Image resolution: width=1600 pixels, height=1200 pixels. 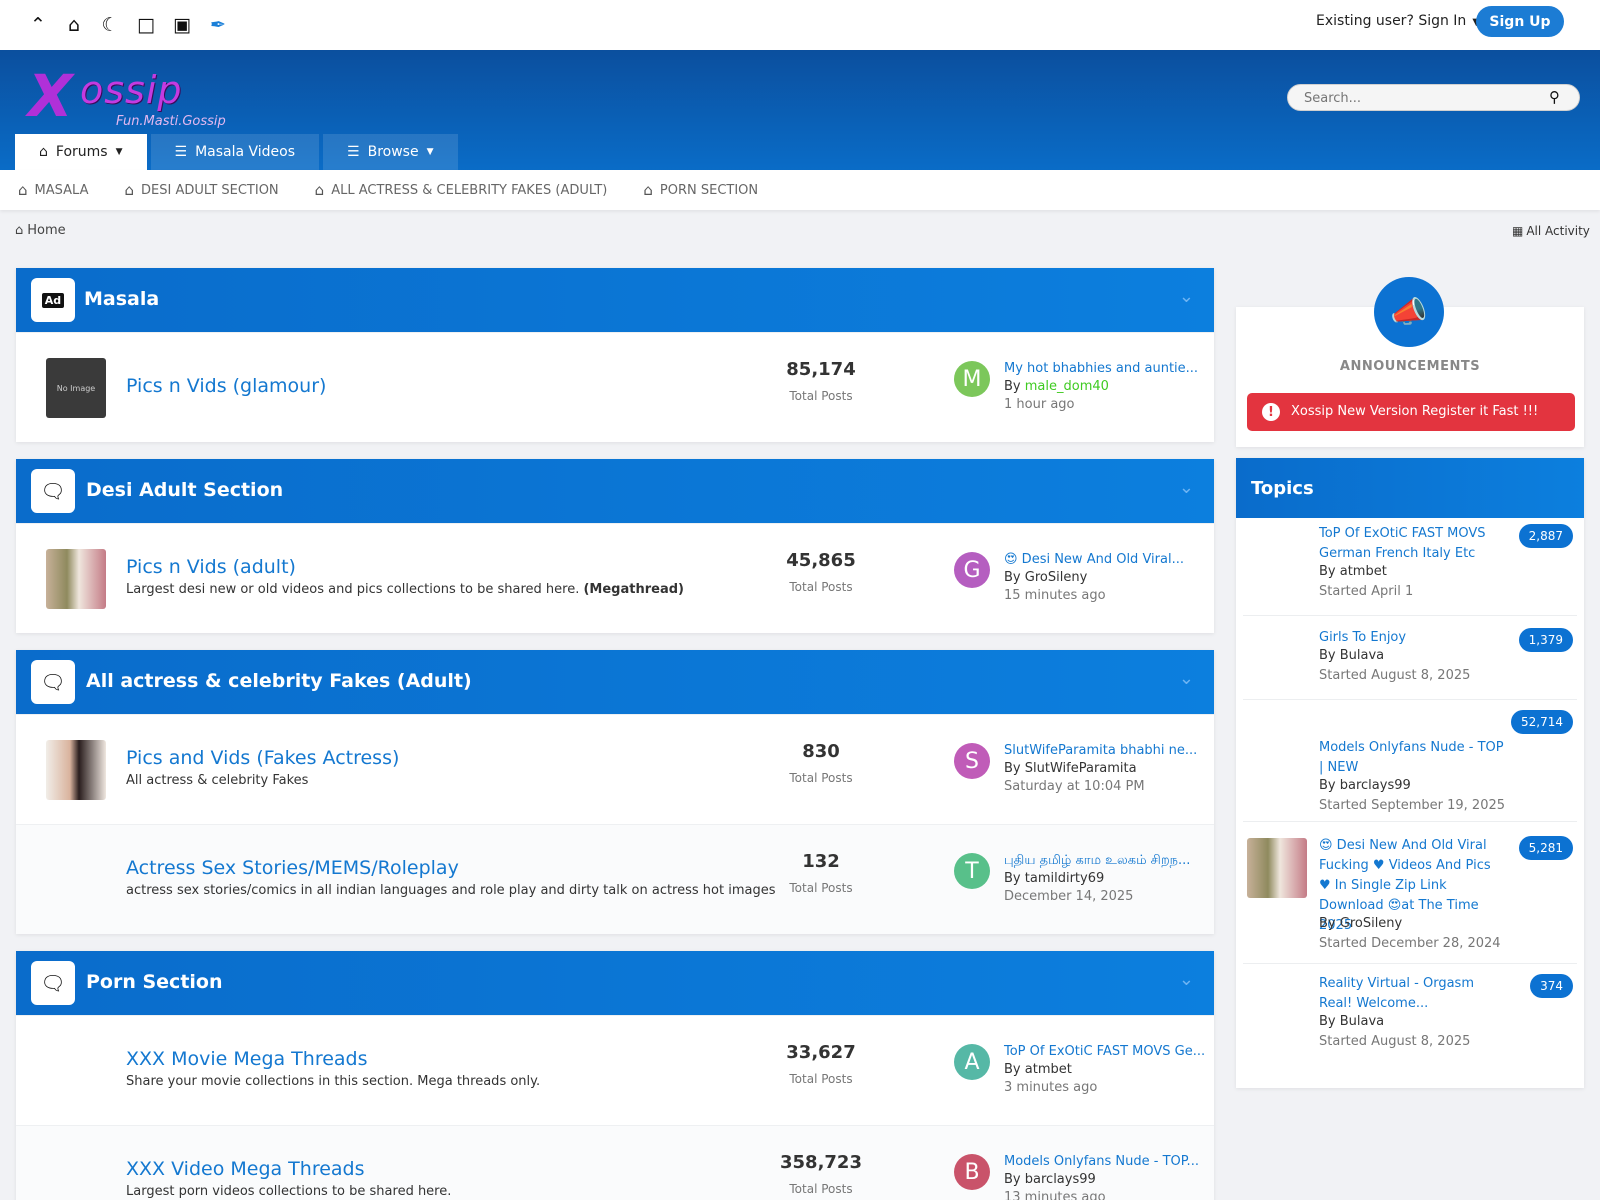 What do you see at coordinates (972, 1062) in the screenshot?
I see `avatar: A` at bounding box center [972, 1062].